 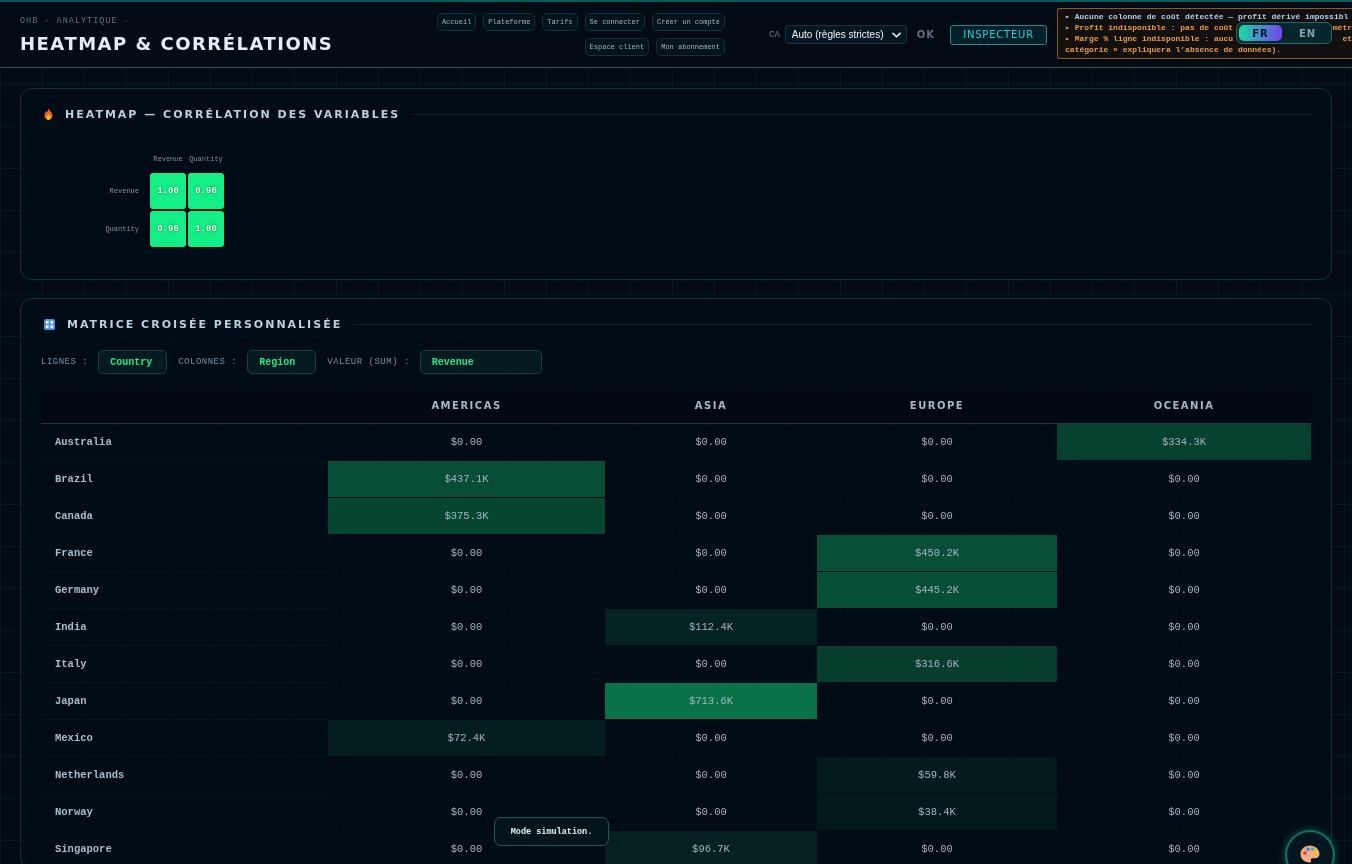 I want to click on table-cell: $316.6K, so click(x=937, y=664).